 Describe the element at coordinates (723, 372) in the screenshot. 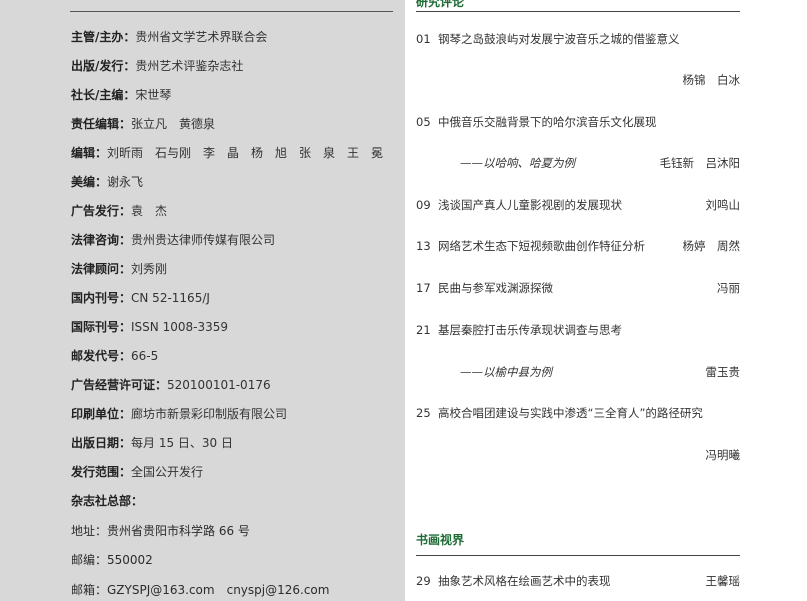

I see `toc-author: 雷玉贵` at that location.